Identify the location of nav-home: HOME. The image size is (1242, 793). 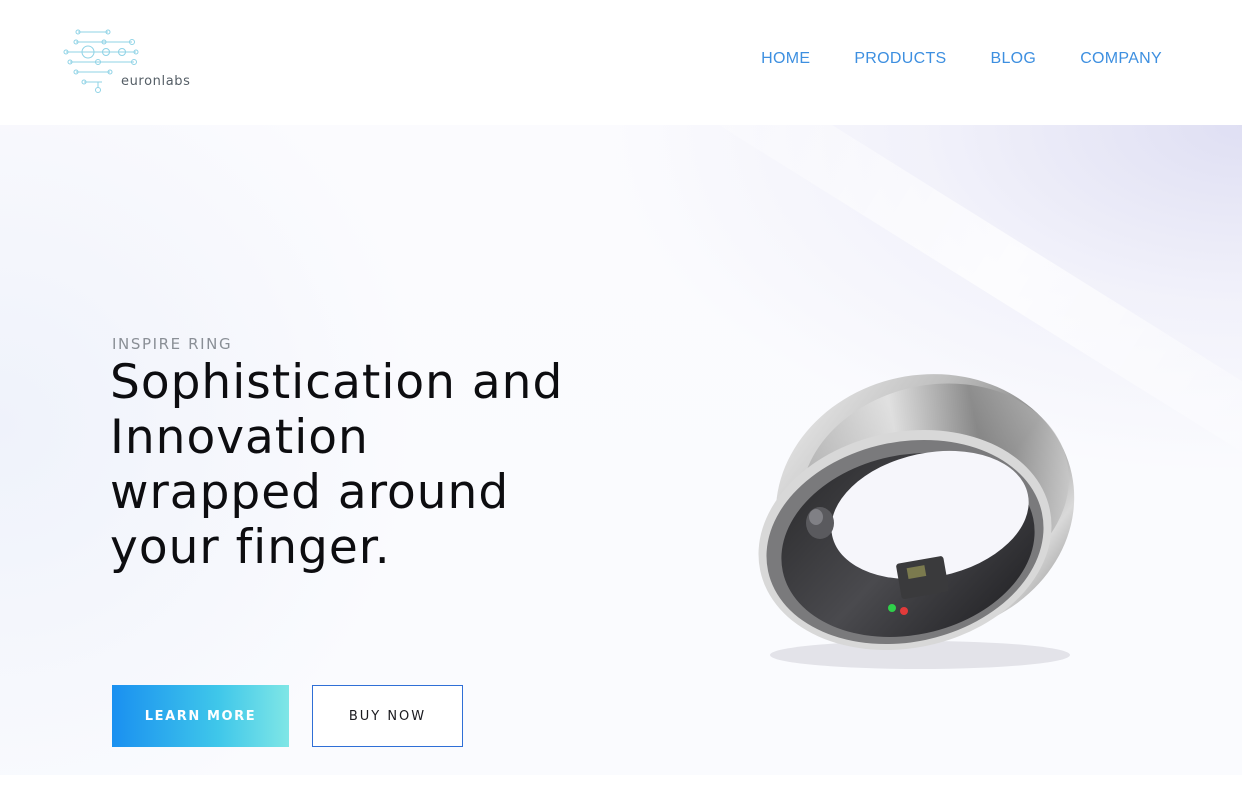
(785, 59).